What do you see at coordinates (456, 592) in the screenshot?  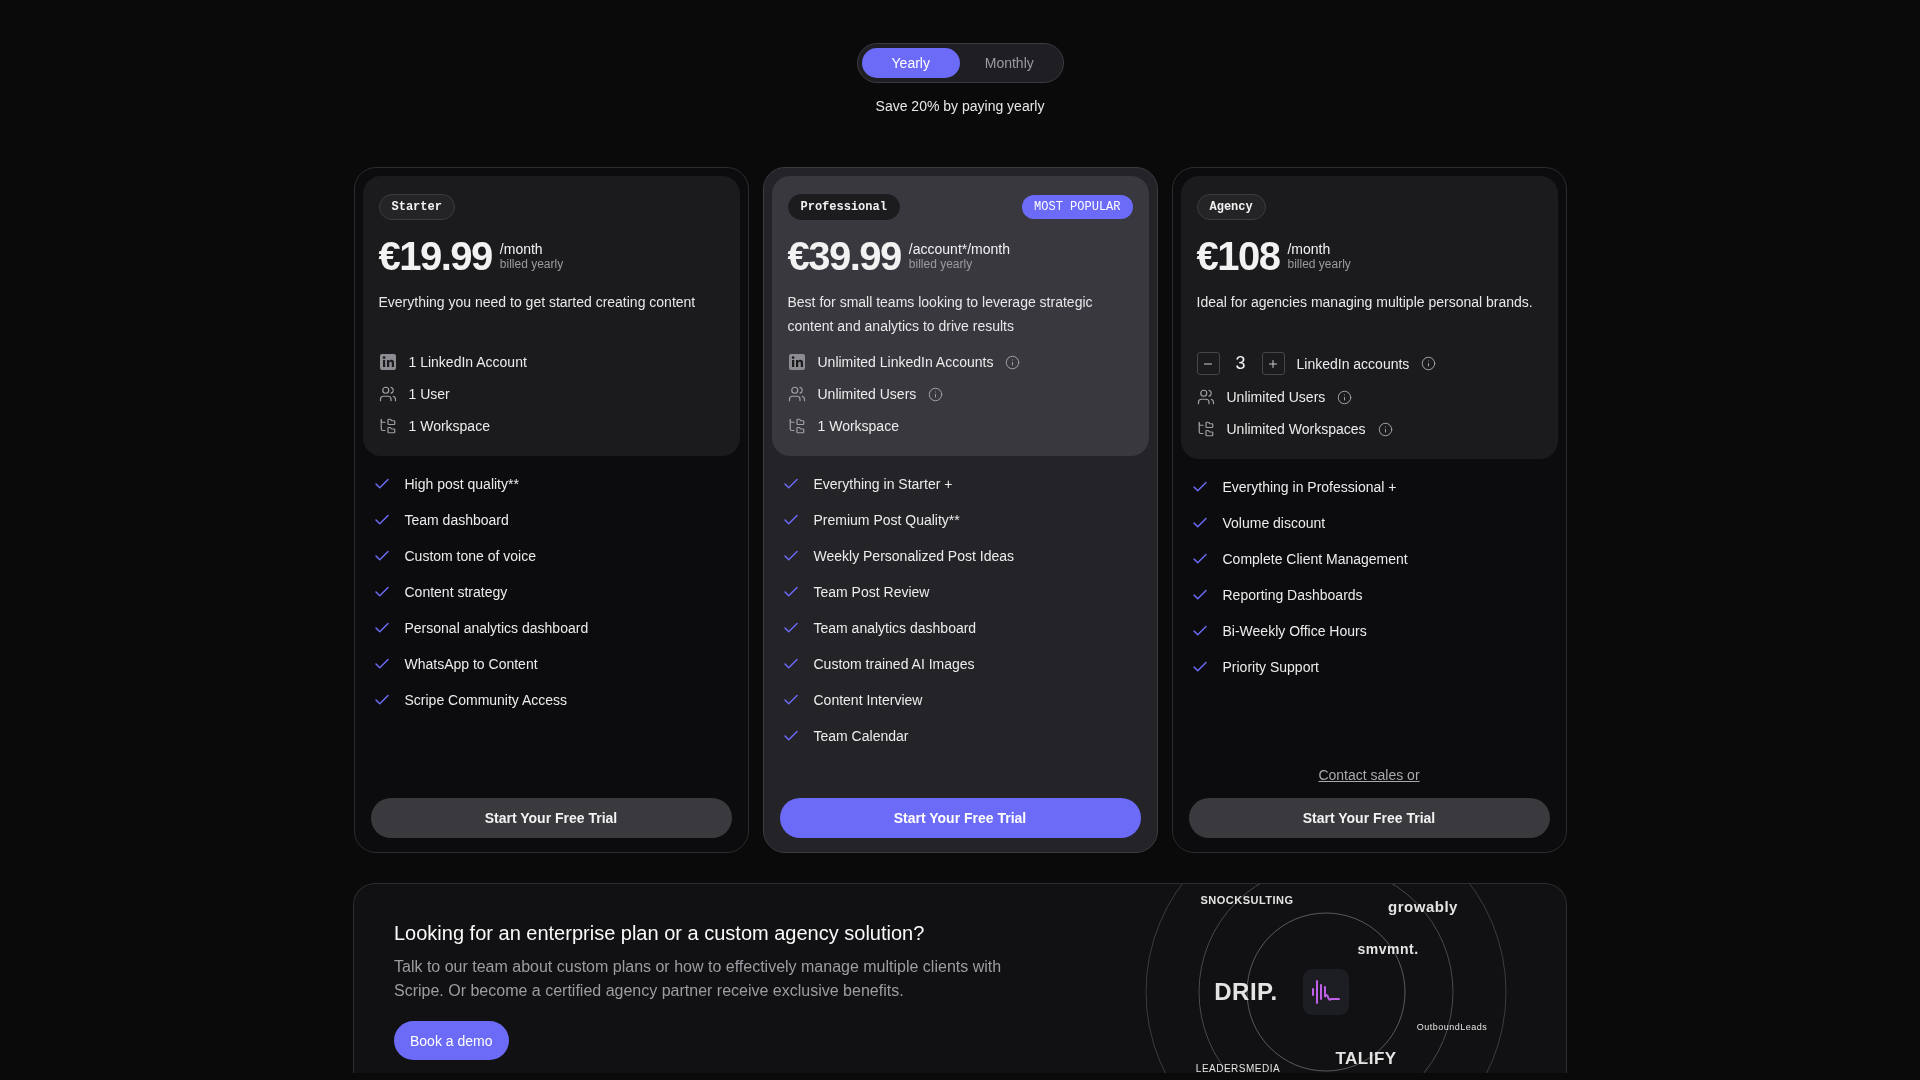 I see `feature-text: Content strategy` at bounding box center [456, 592].